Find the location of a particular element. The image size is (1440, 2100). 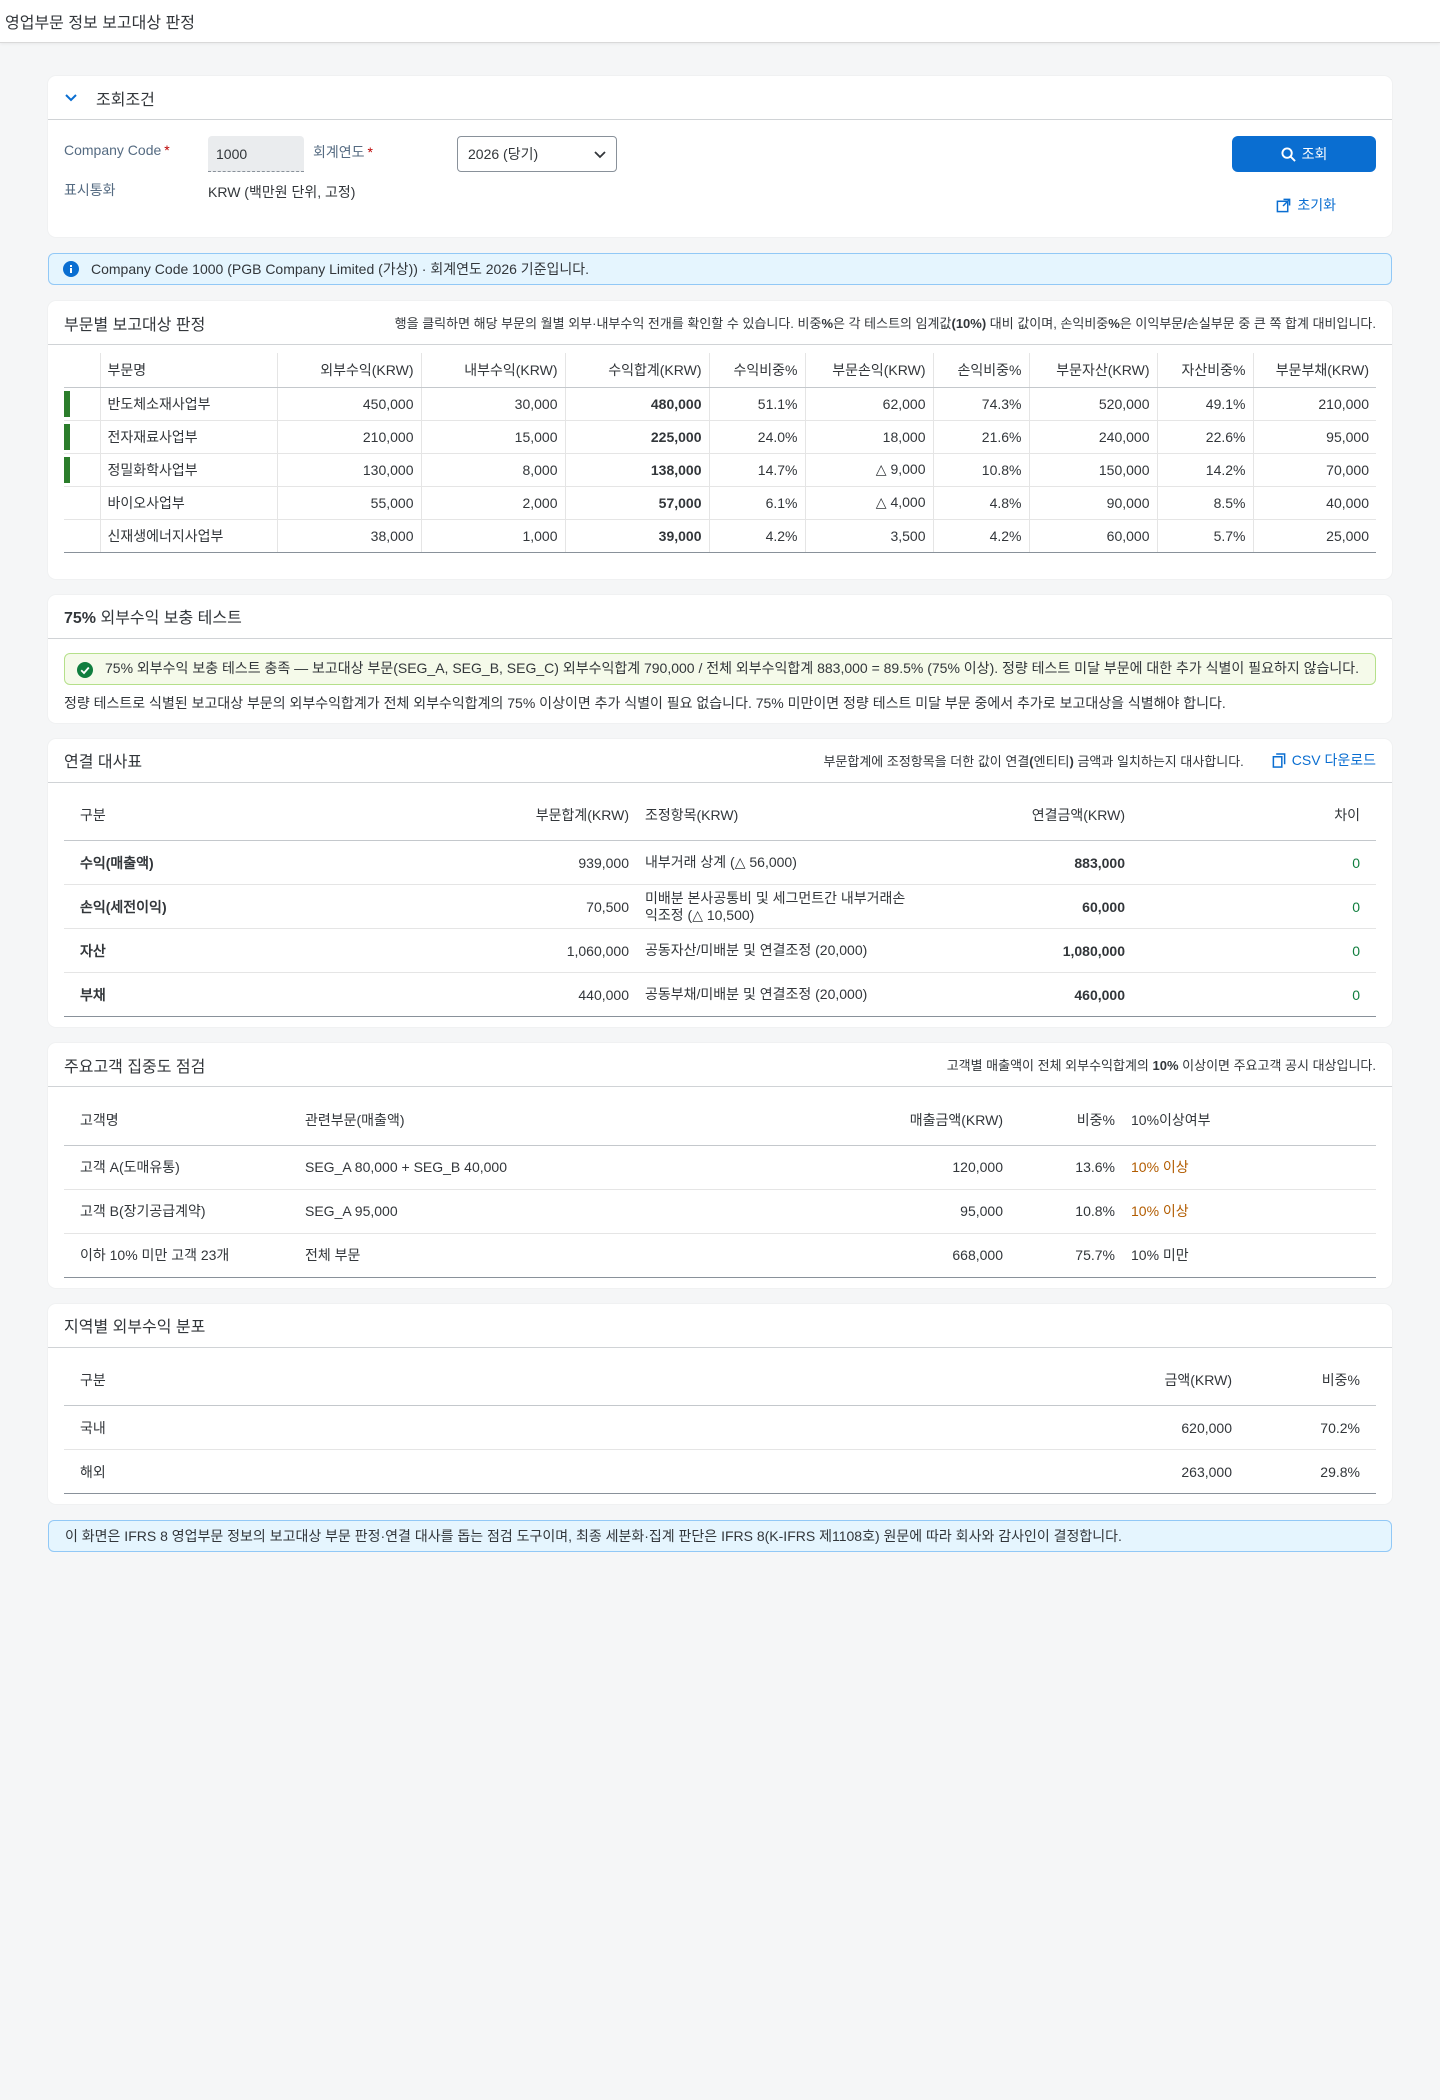

recon-row: 수익(매출액) 939,000 내부거래 상계 (△ 56,000) 883,000 0 is located at coordinates (720, 862).